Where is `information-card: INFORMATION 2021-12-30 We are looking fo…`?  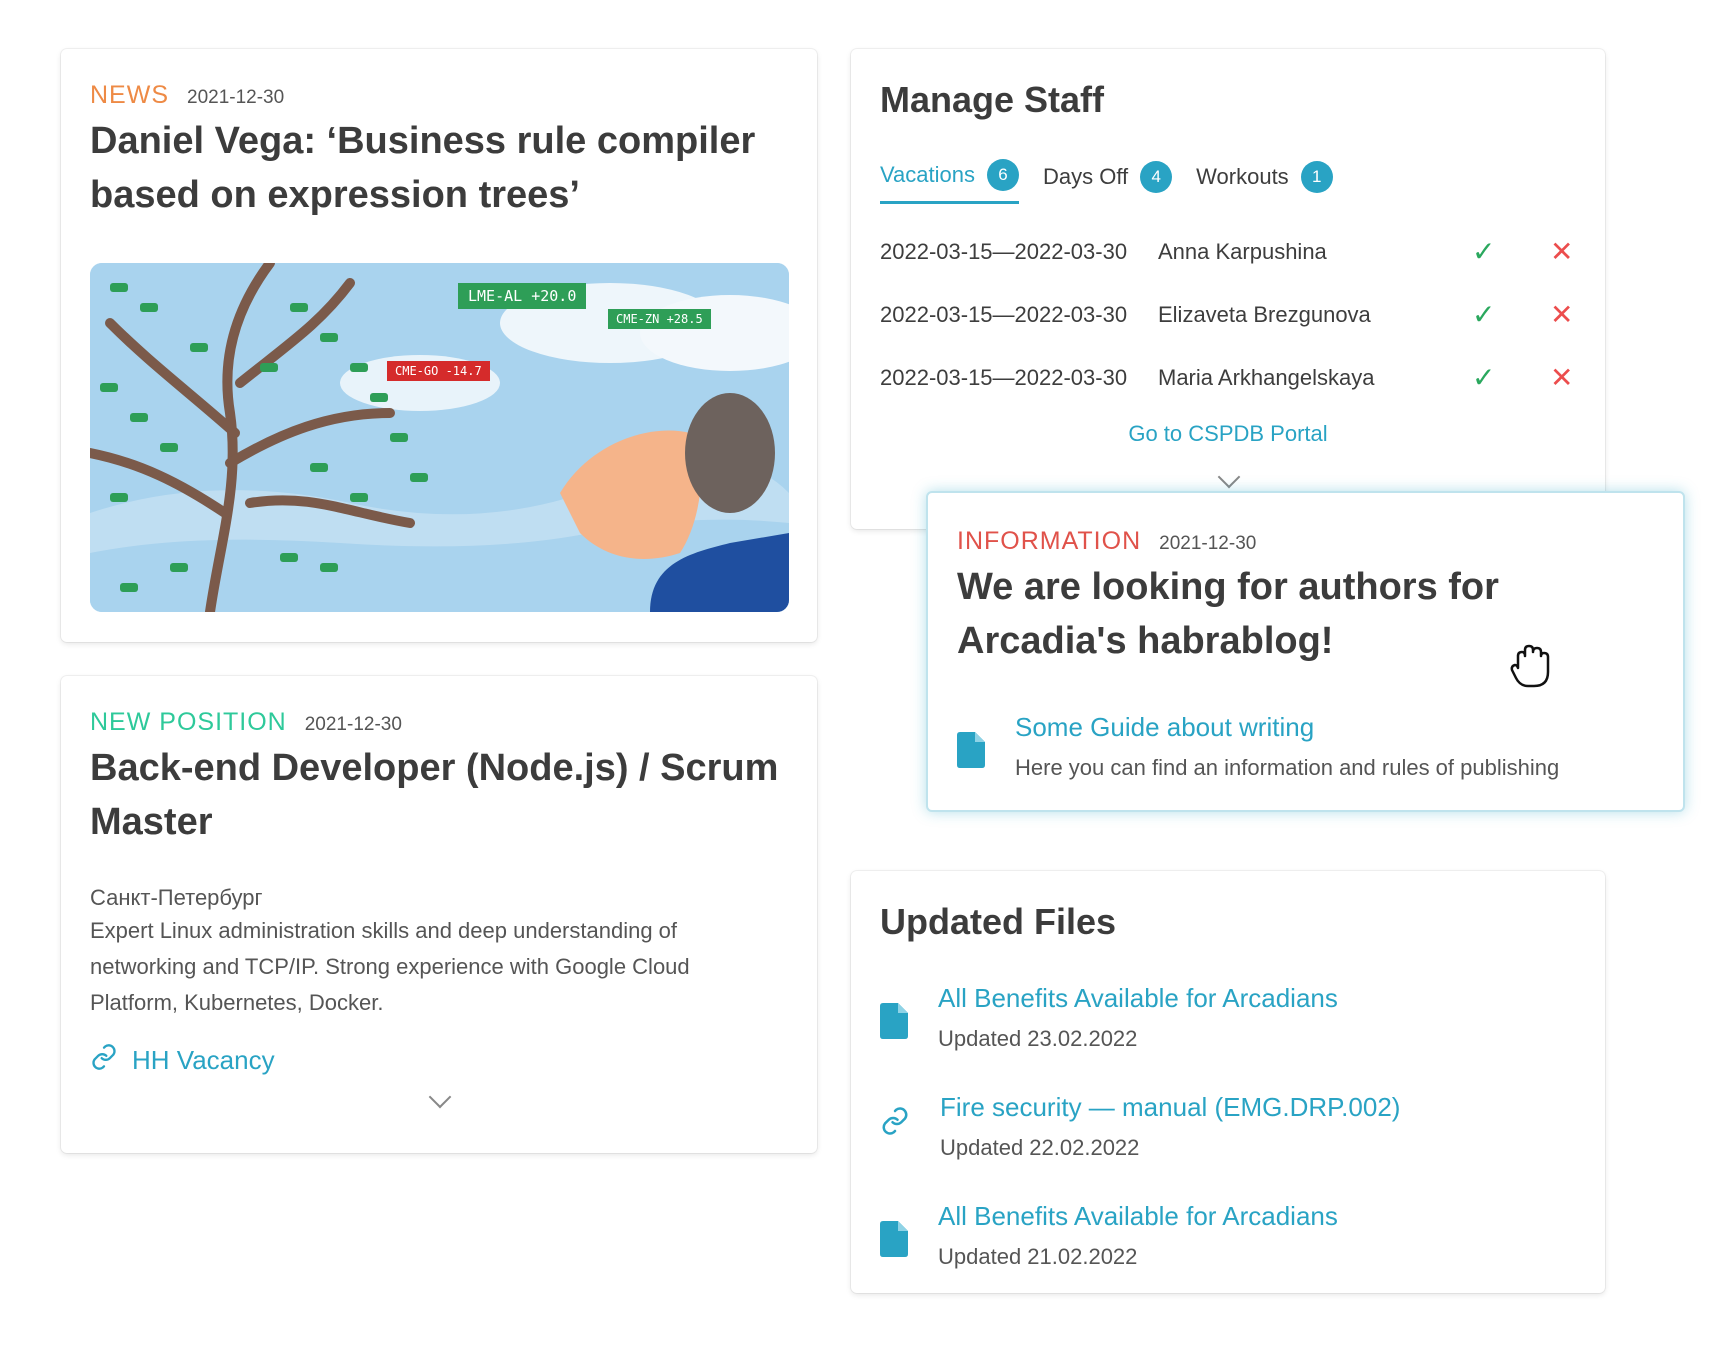 information-card: INFORMATION 2021-12-30 We are looking fo… is located at coordinates (1305, 651).